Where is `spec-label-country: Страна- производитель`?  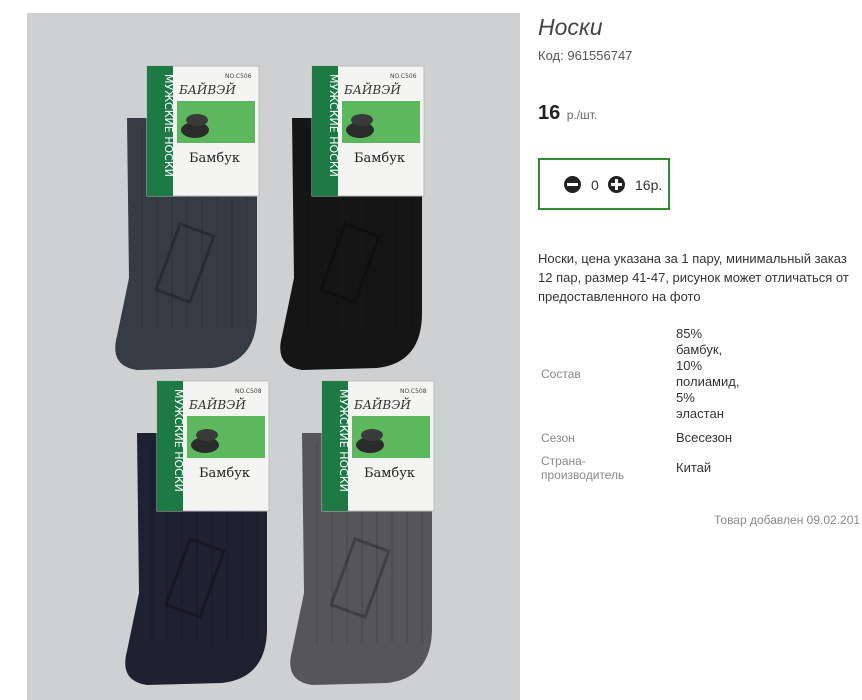 spec-label-country: Страна- производитель is located at coordinates (582, 468).